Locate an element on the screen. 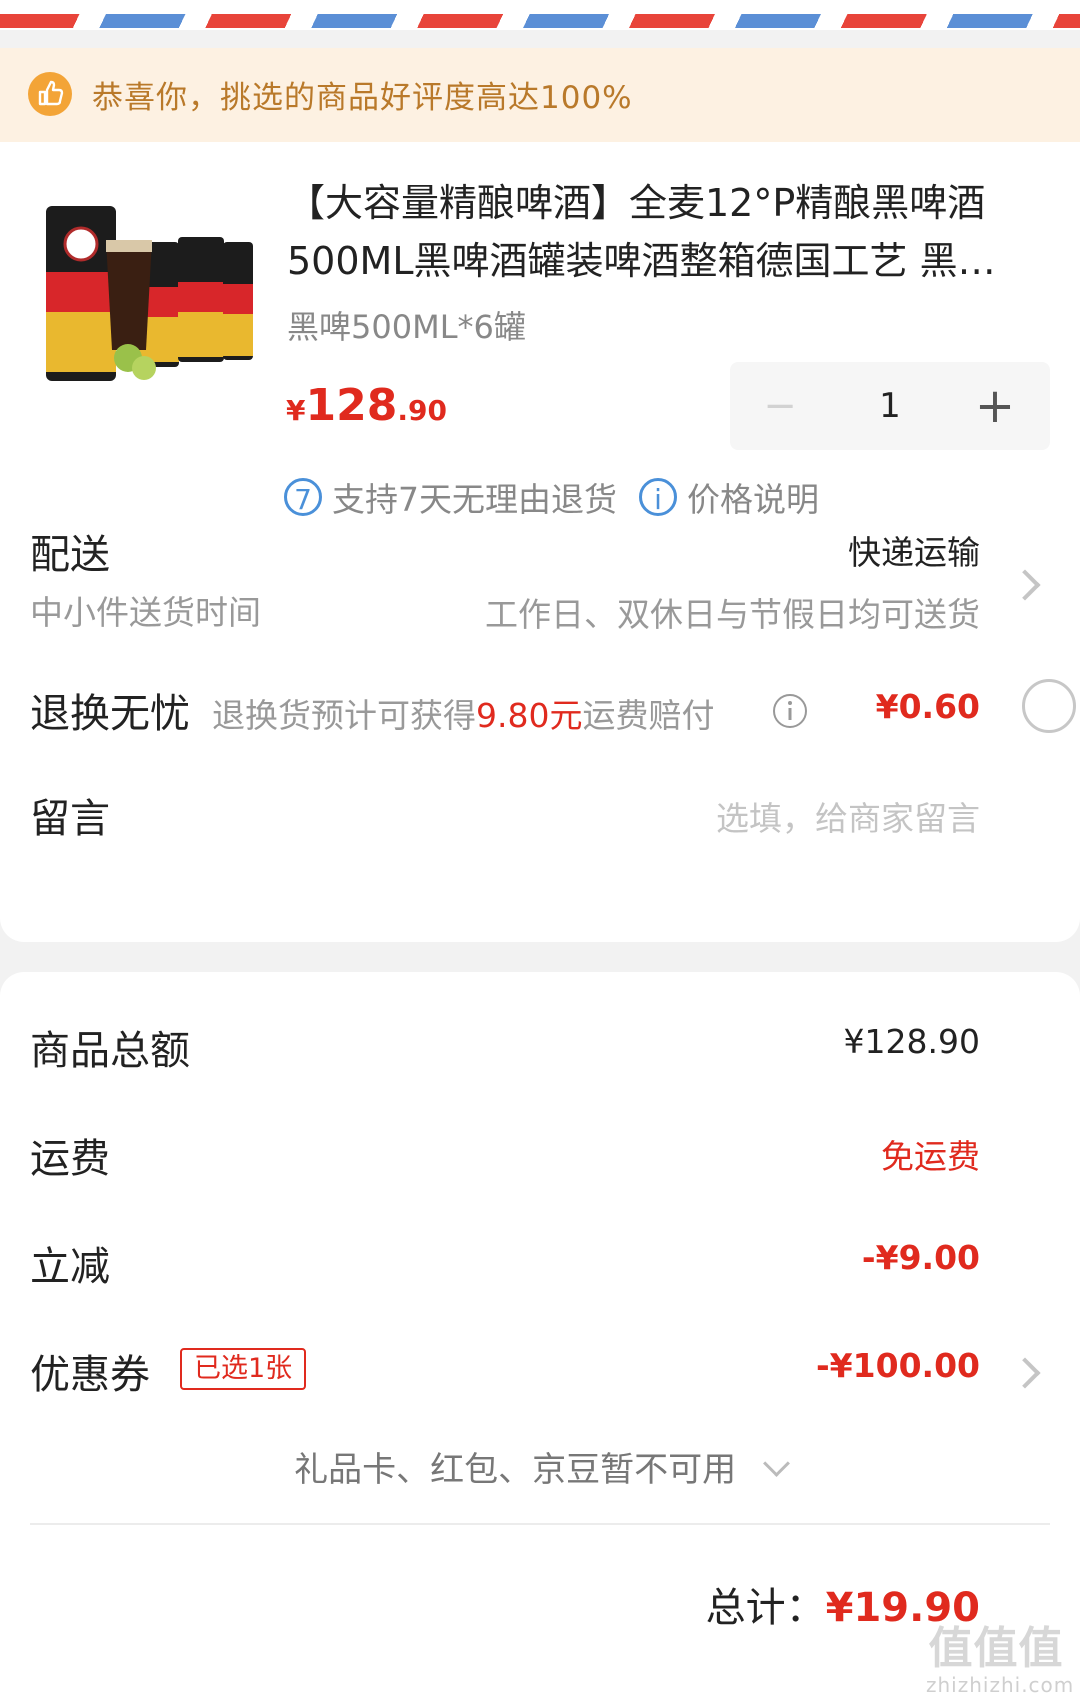 This screenshot has width=1080, height=1707. price-explanation-link: 价格说明 is located at coordinates (753, 497).